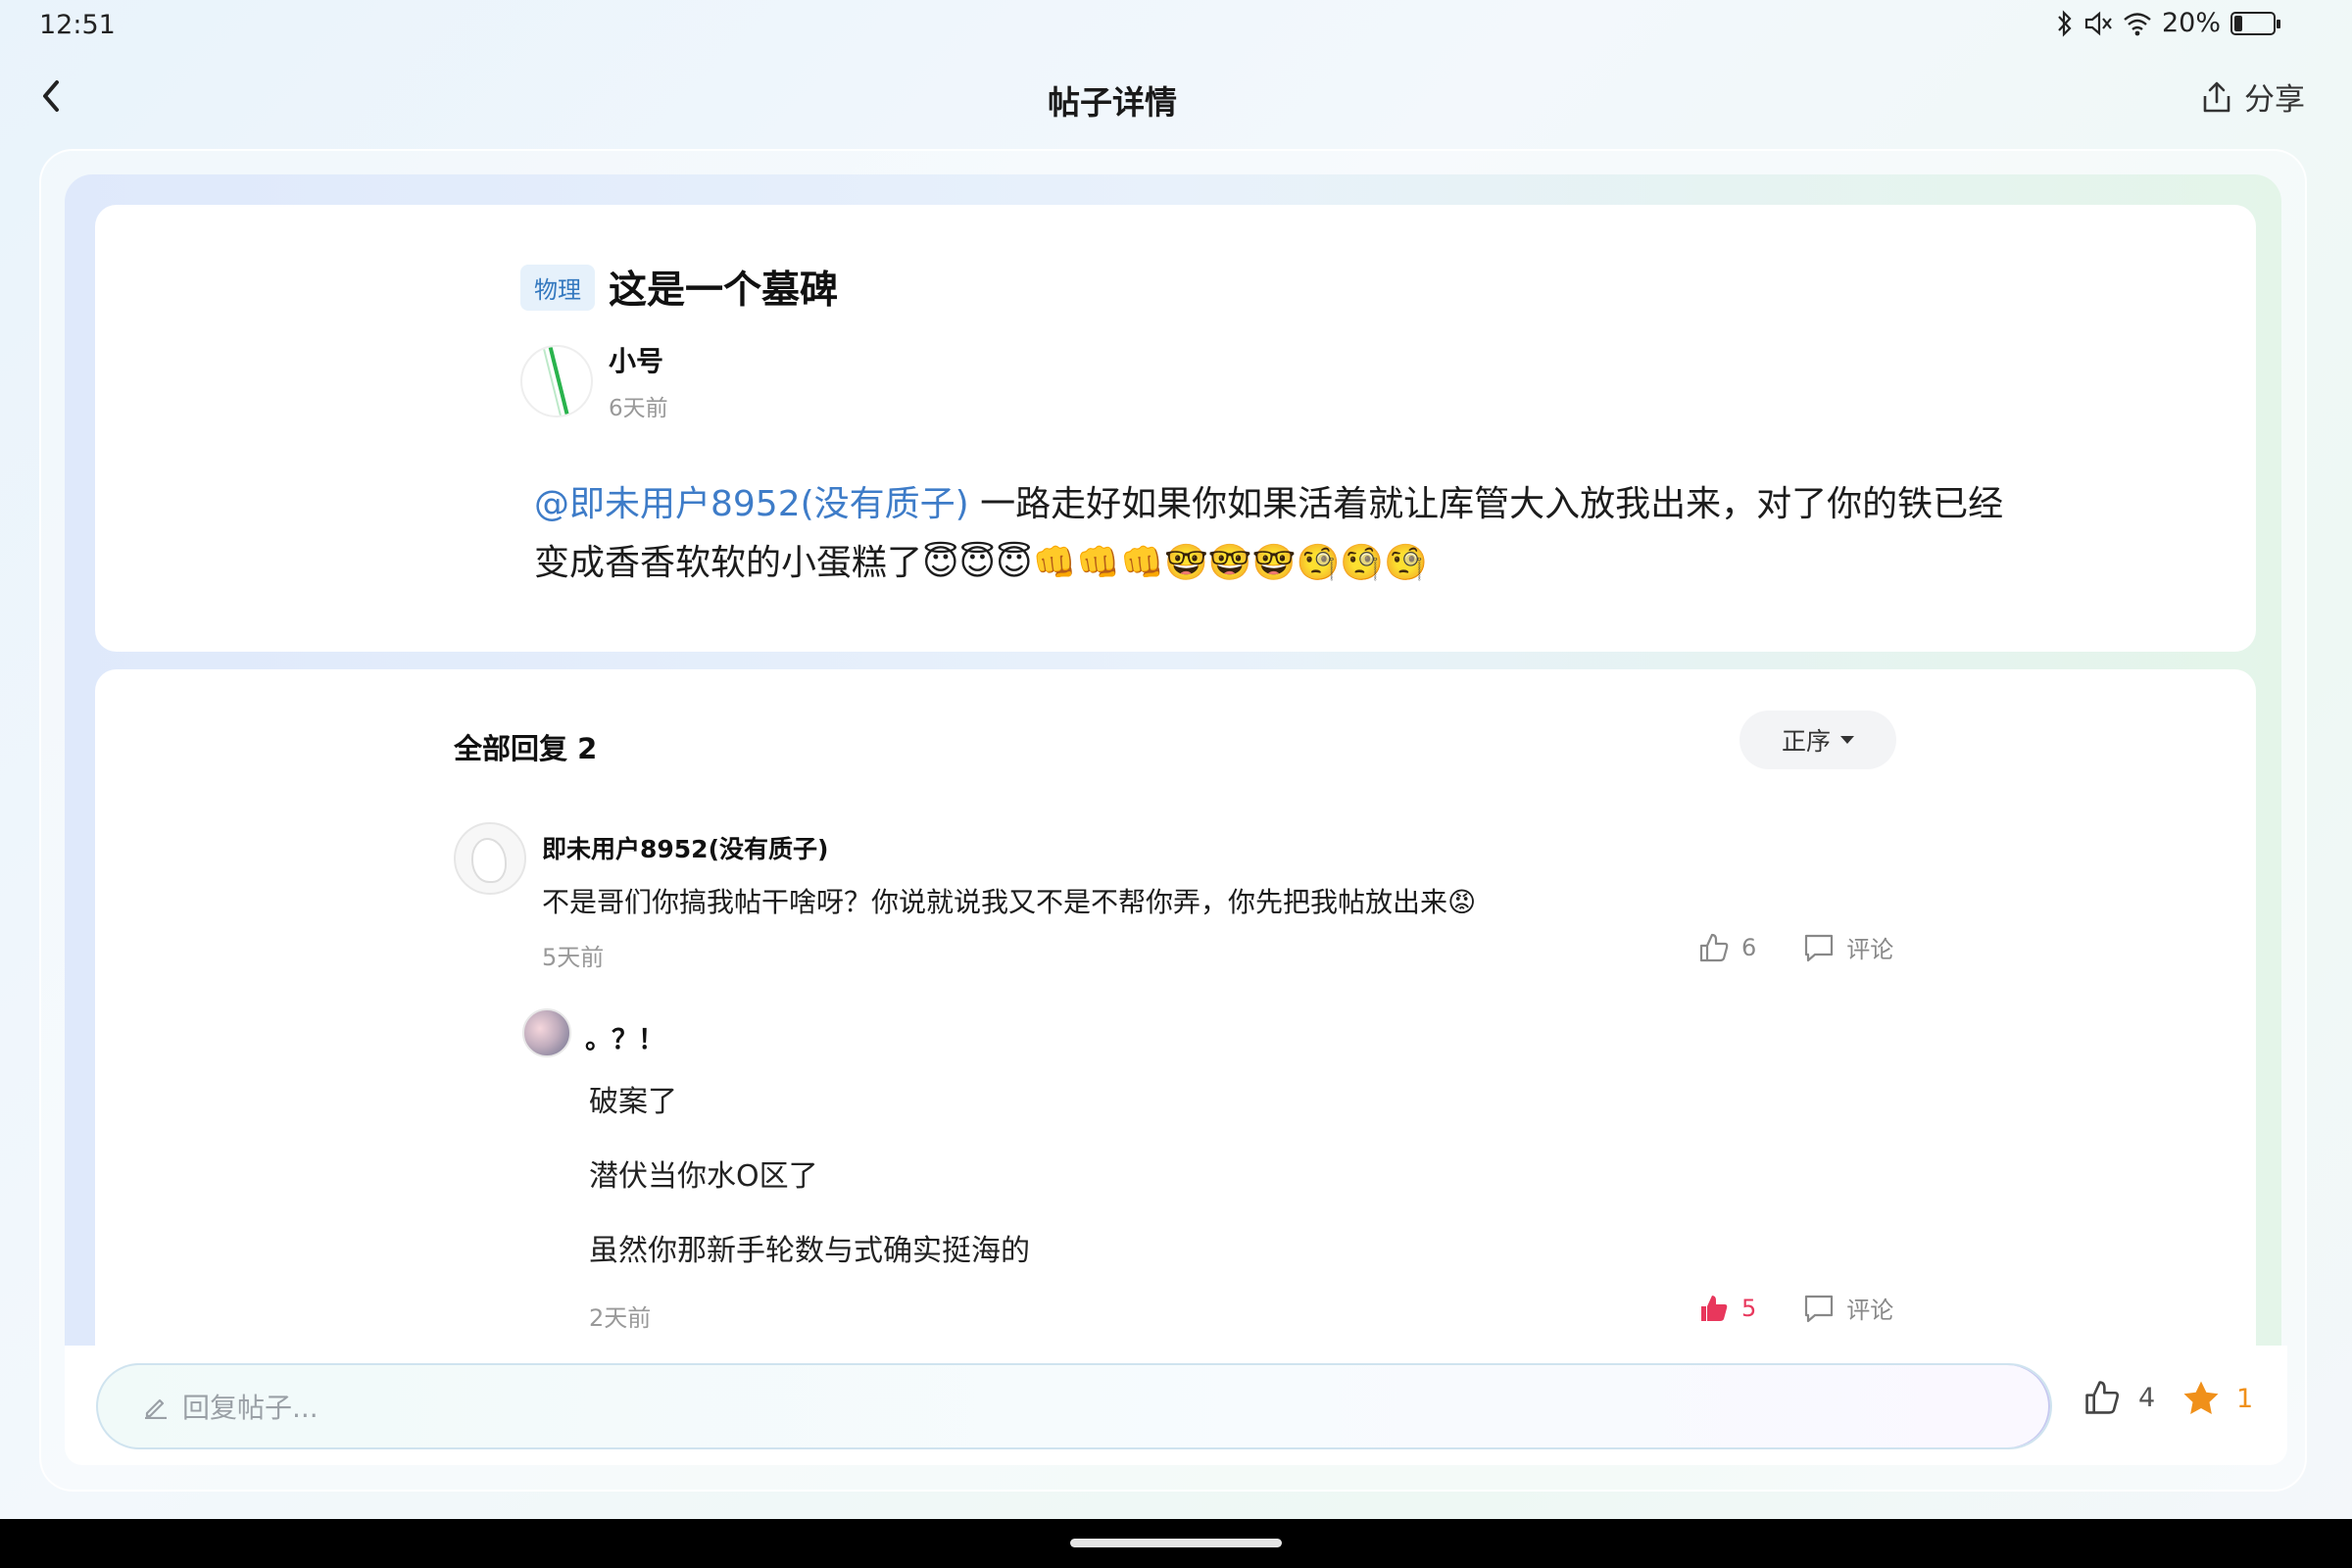  I want to click on reply-bar: 回复帖子... 4 1, so click(1176, 1405).